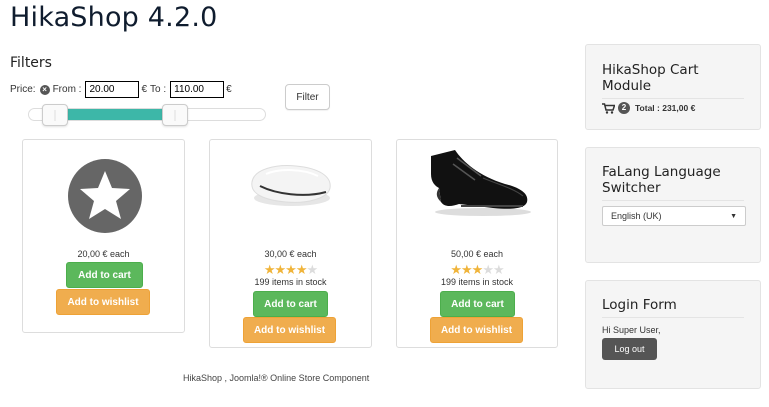 Image resolution: width=769 pixels, height=407 pixels. Describe the element at coordinates (31, 63) in the screenshot. I see `filters-heading: Filters` at that location.